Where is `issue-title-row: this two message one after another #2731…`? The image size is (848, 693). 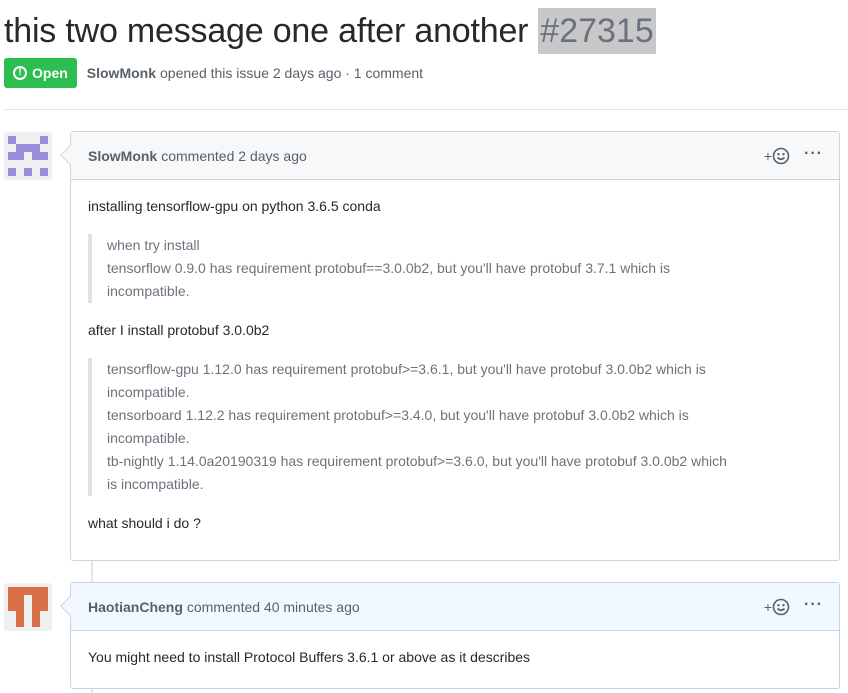
issue-title-row: this two message one after another #2731… is located at coordinates (330, 31).